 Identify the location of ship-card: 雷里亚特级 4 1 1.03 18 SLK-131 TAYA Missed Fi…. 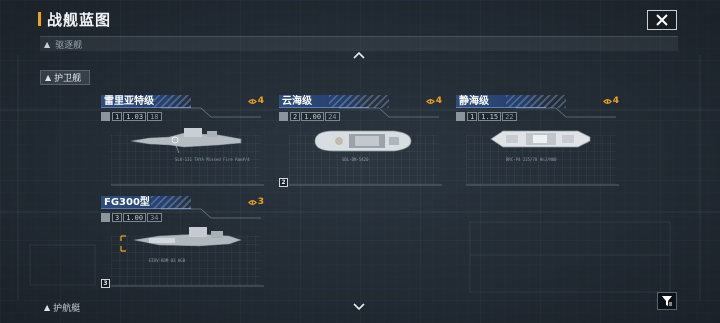
(182, 141).